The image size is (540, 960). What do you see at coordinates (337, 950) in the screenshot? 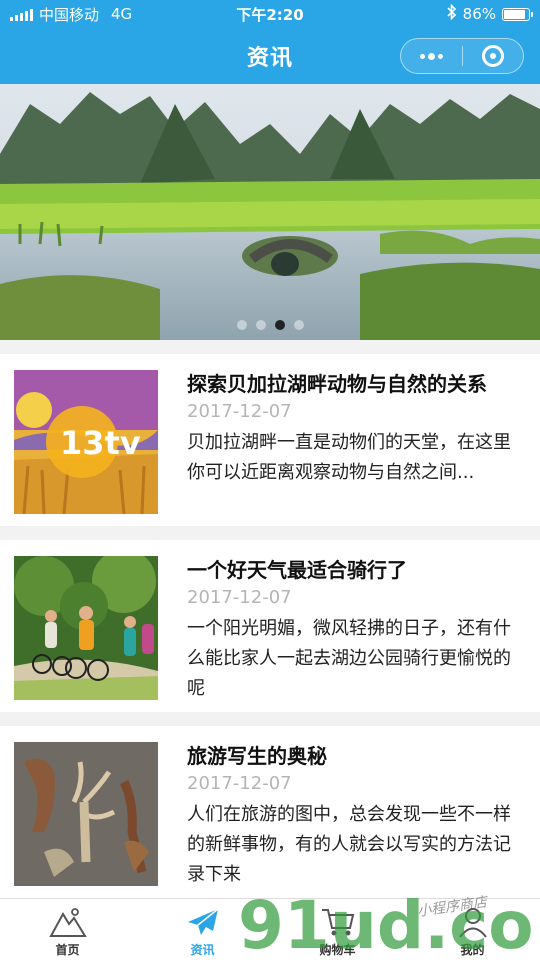
I see `tab-label: 购物车` at bounding box center [337, 950].